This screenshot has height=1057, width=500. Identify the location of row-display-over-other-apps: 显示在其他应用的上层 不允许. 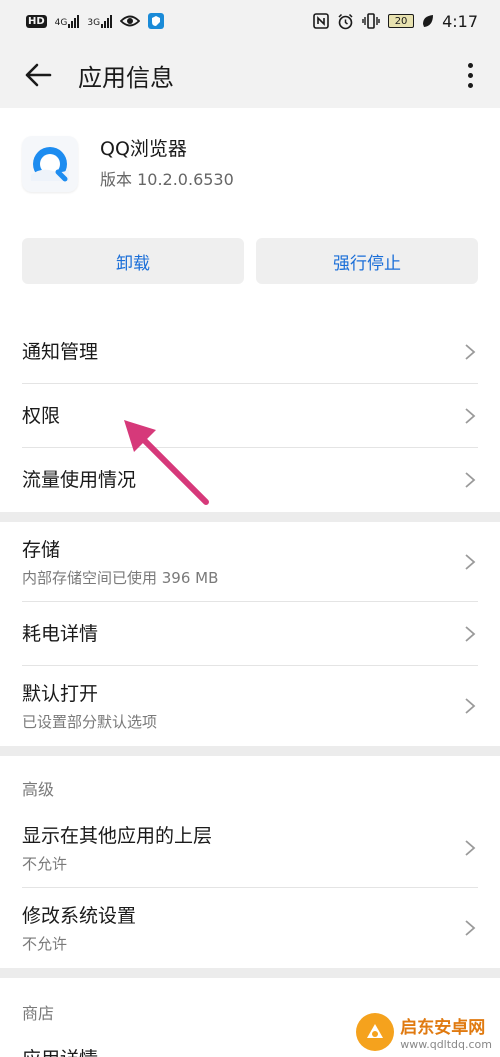
(250, 848).